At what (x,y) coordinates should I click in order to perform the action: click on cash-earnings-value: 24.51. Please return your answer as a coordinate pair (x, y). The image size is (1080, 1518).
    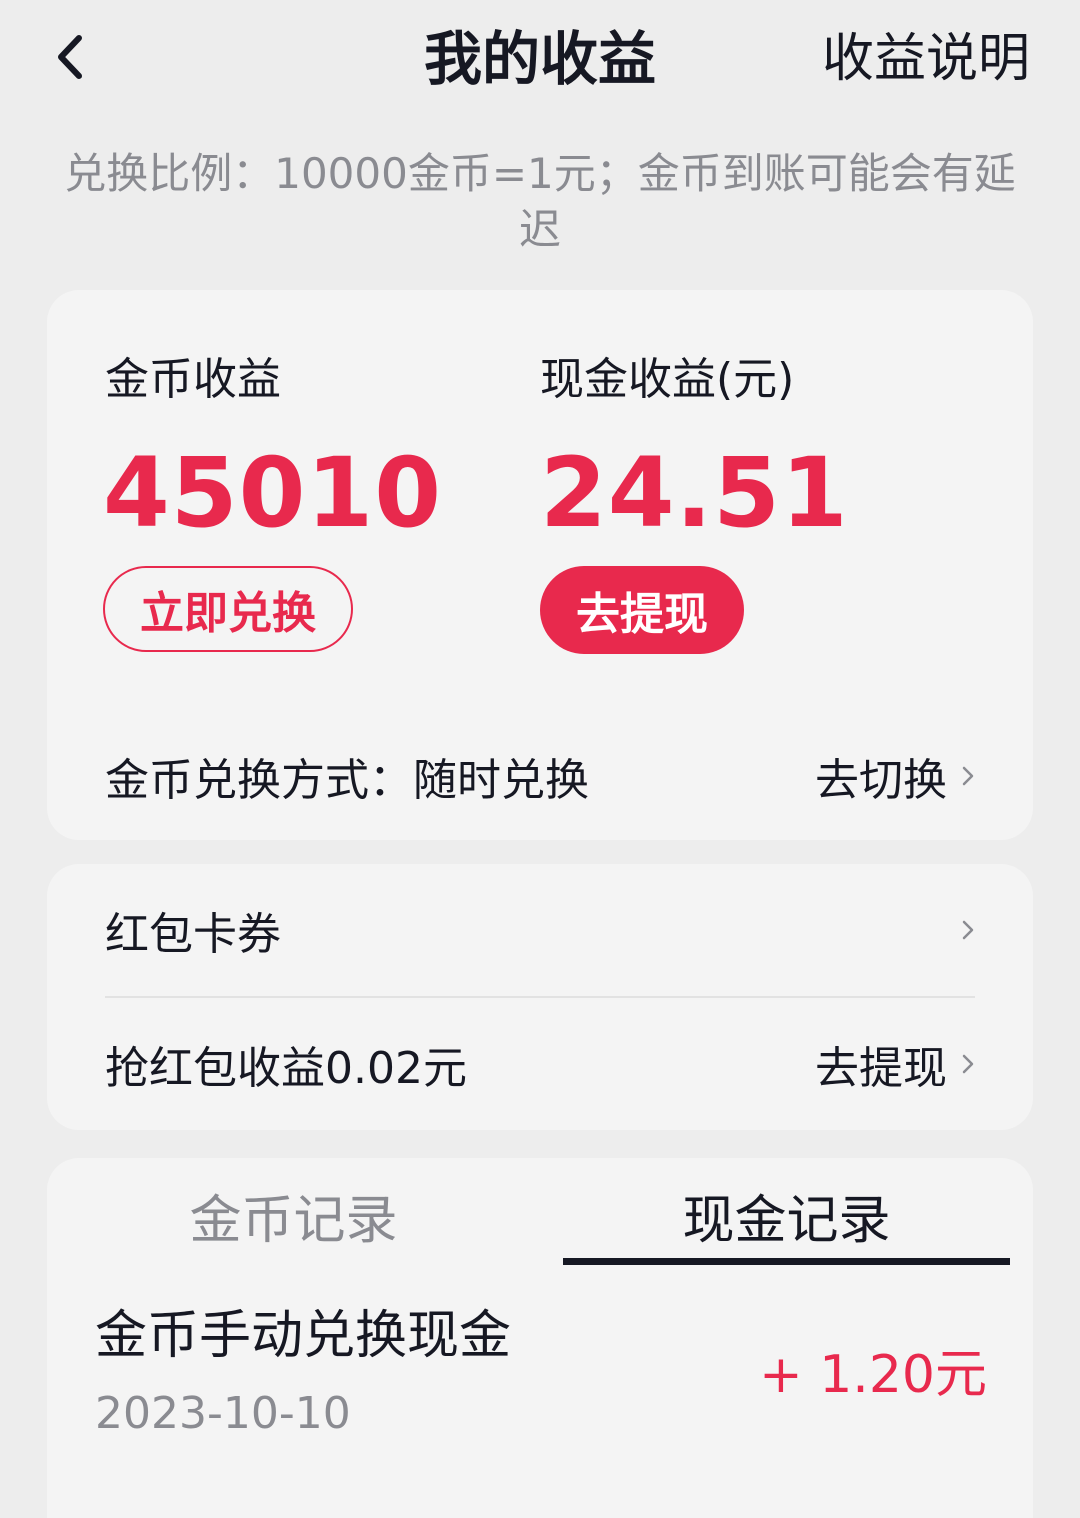
    Looking at the image, I should click on (694, 493).